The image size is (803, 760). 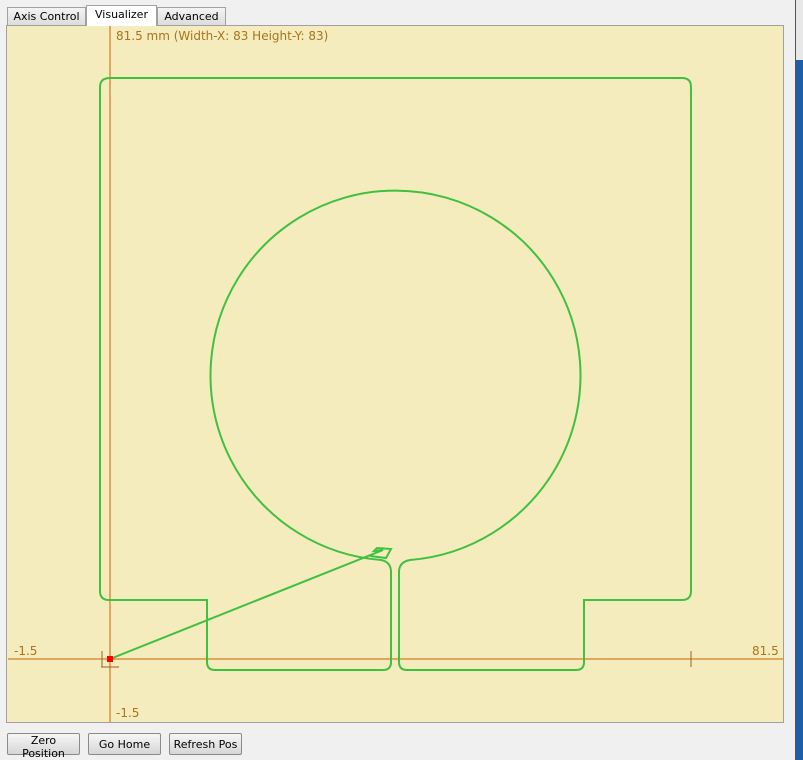 I want to click on y-min-label: -1.5, so click(x=127, y=713).